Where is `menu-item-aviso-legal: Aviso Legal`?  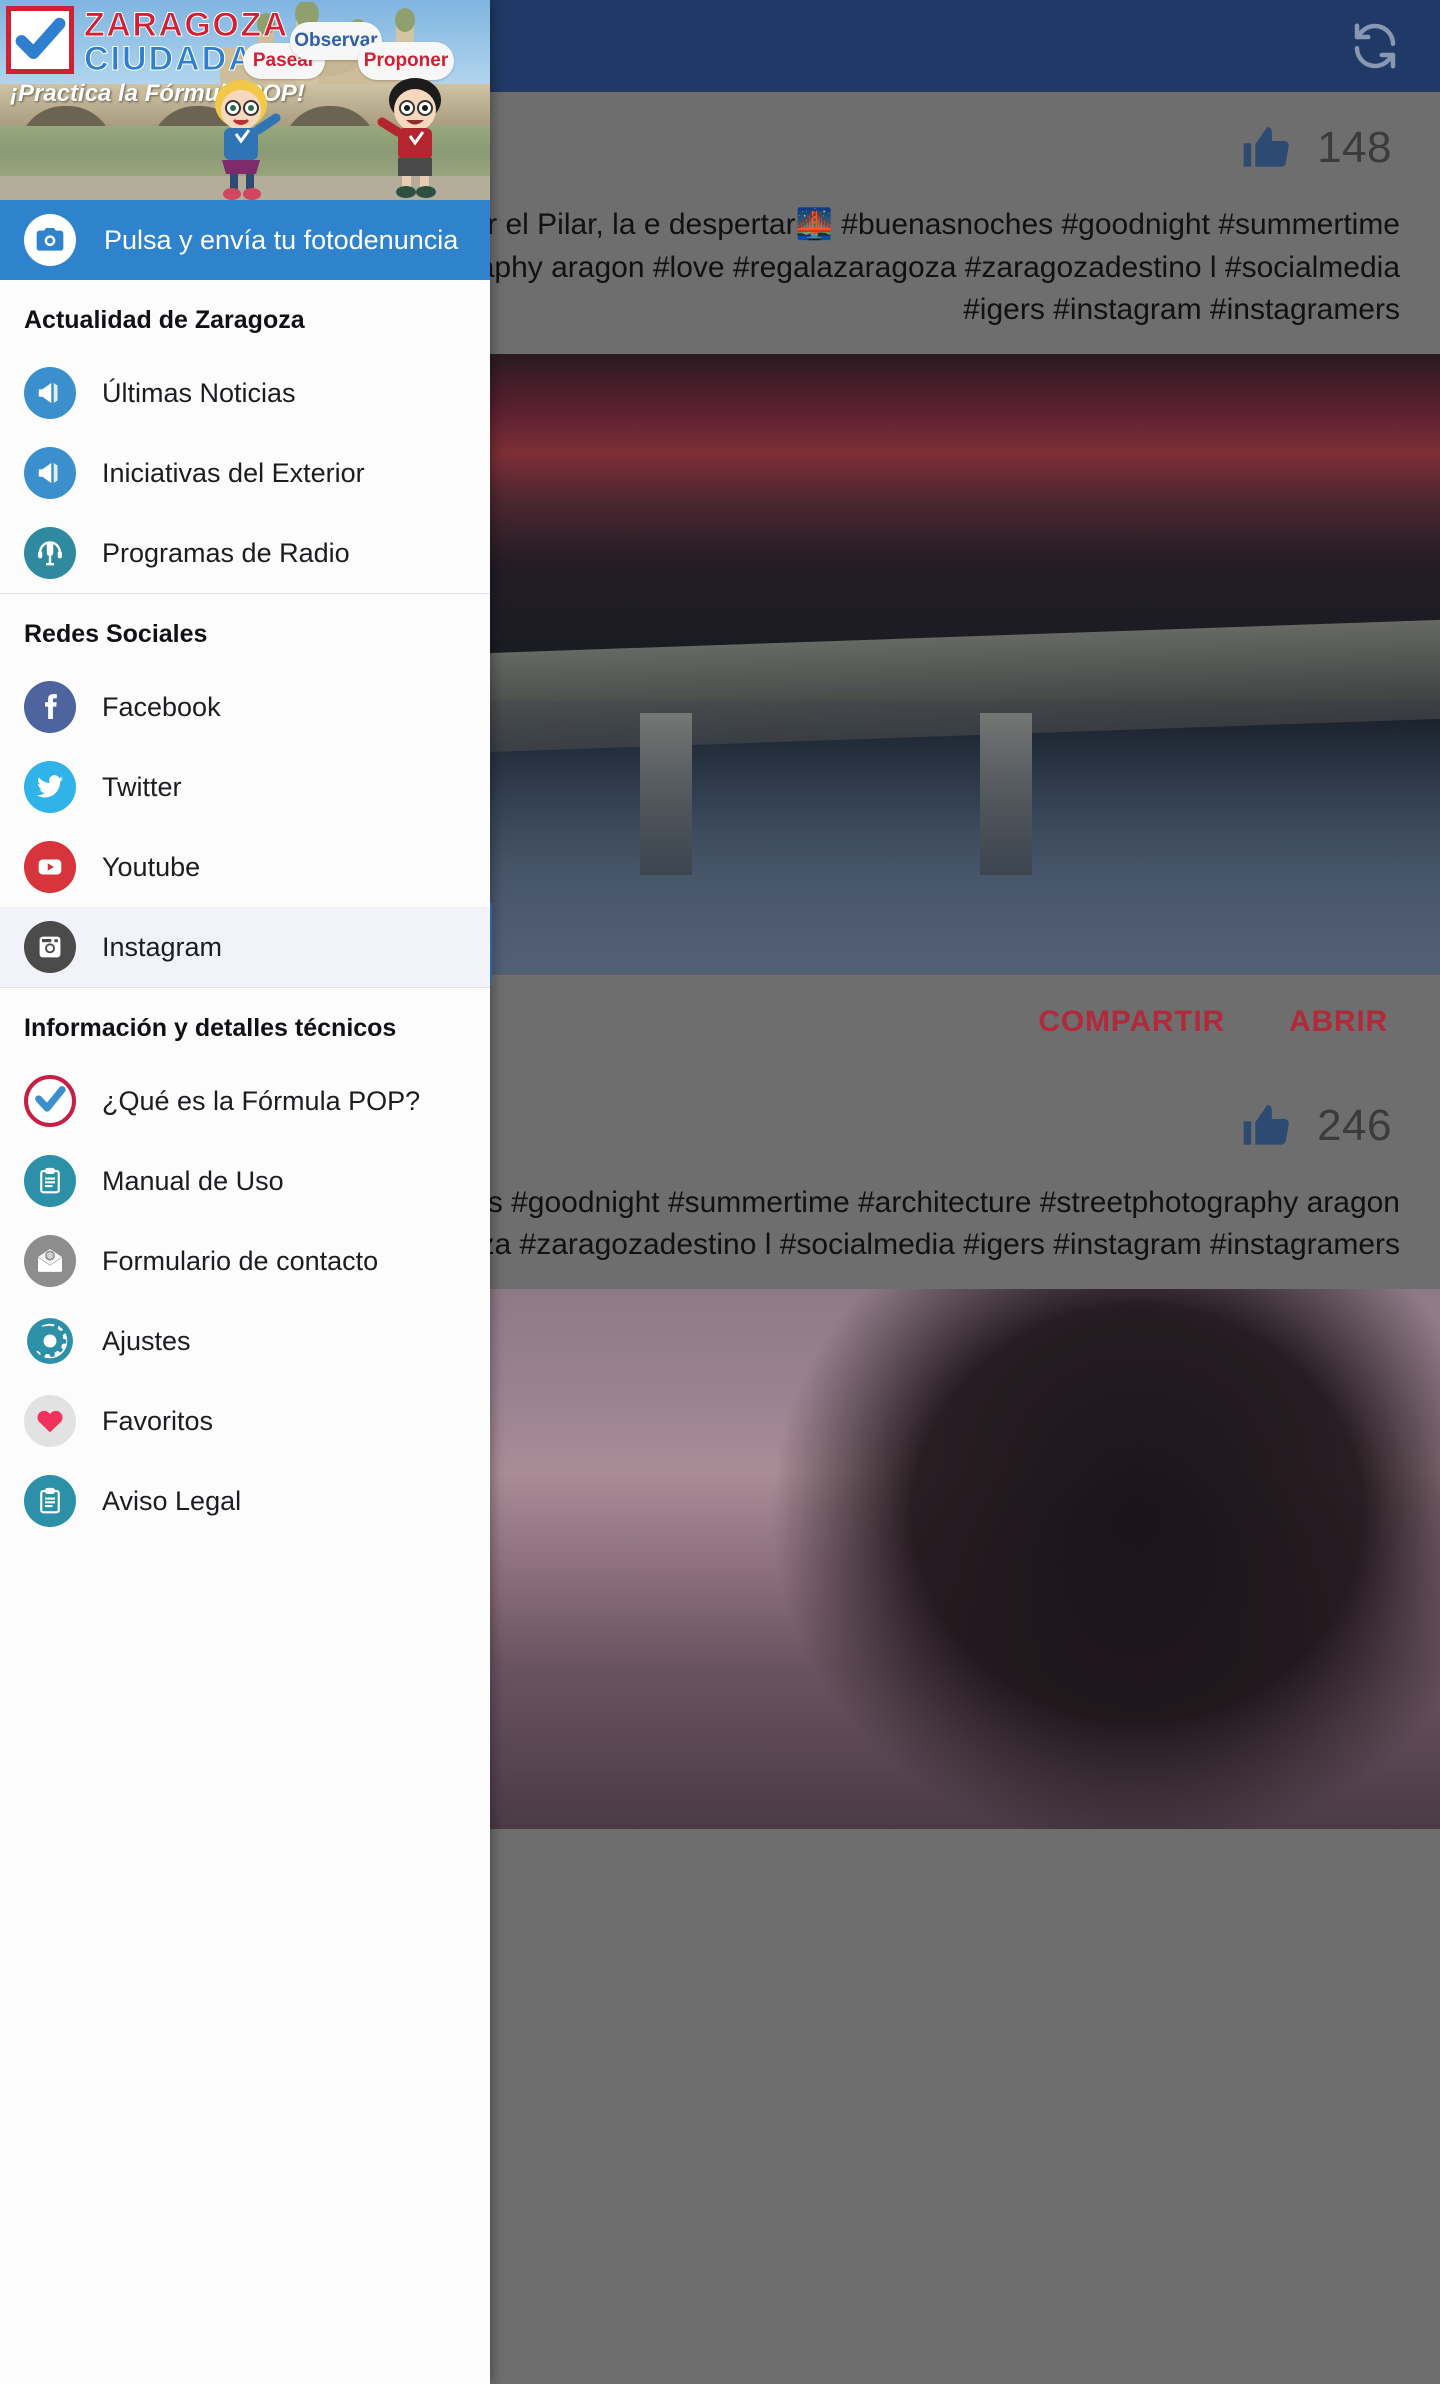 menu-item-aviso-legal: Aviso Legal is located at coordinates (245, 1501).